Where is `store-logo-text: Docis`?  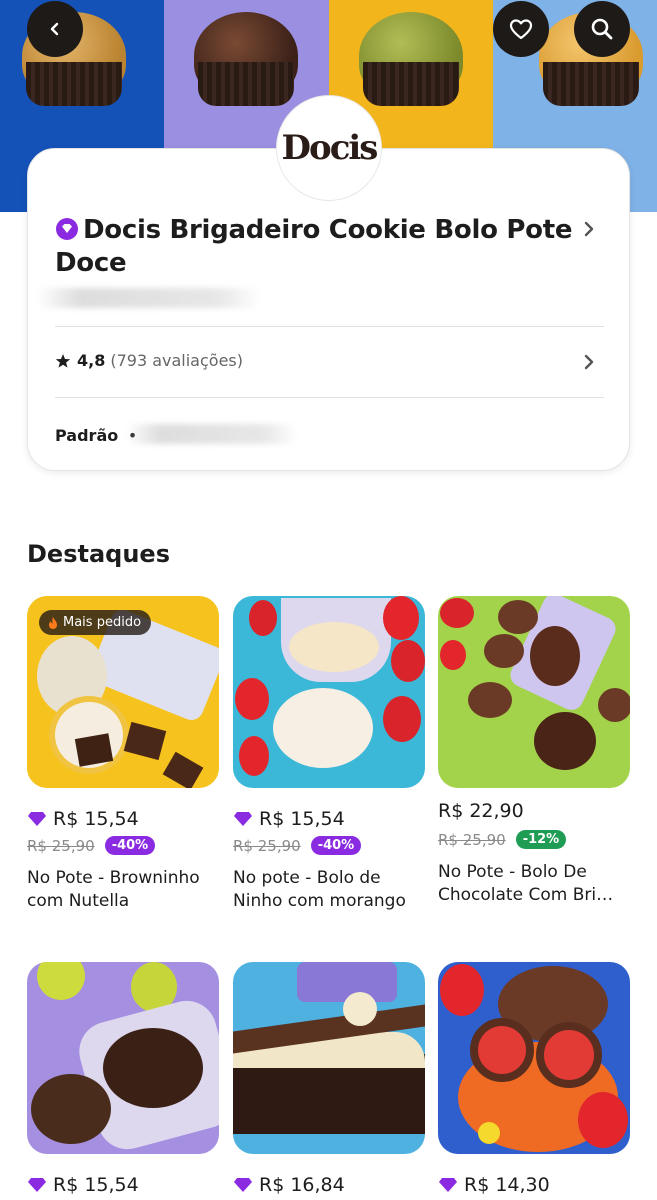
store-logo-text: Docis is located at coordinates (330, 148).